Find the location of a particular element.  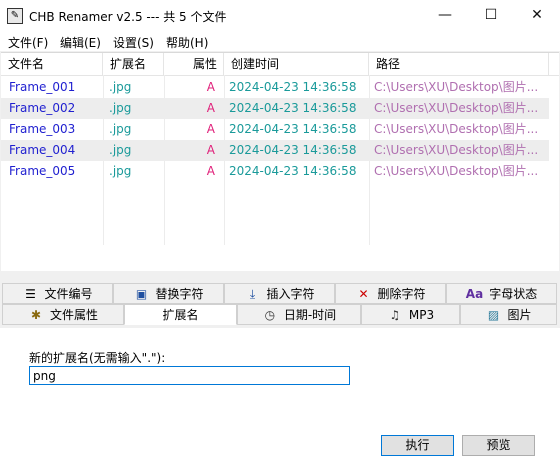

tab-label: 图片 is located at coordinates (519, 315).